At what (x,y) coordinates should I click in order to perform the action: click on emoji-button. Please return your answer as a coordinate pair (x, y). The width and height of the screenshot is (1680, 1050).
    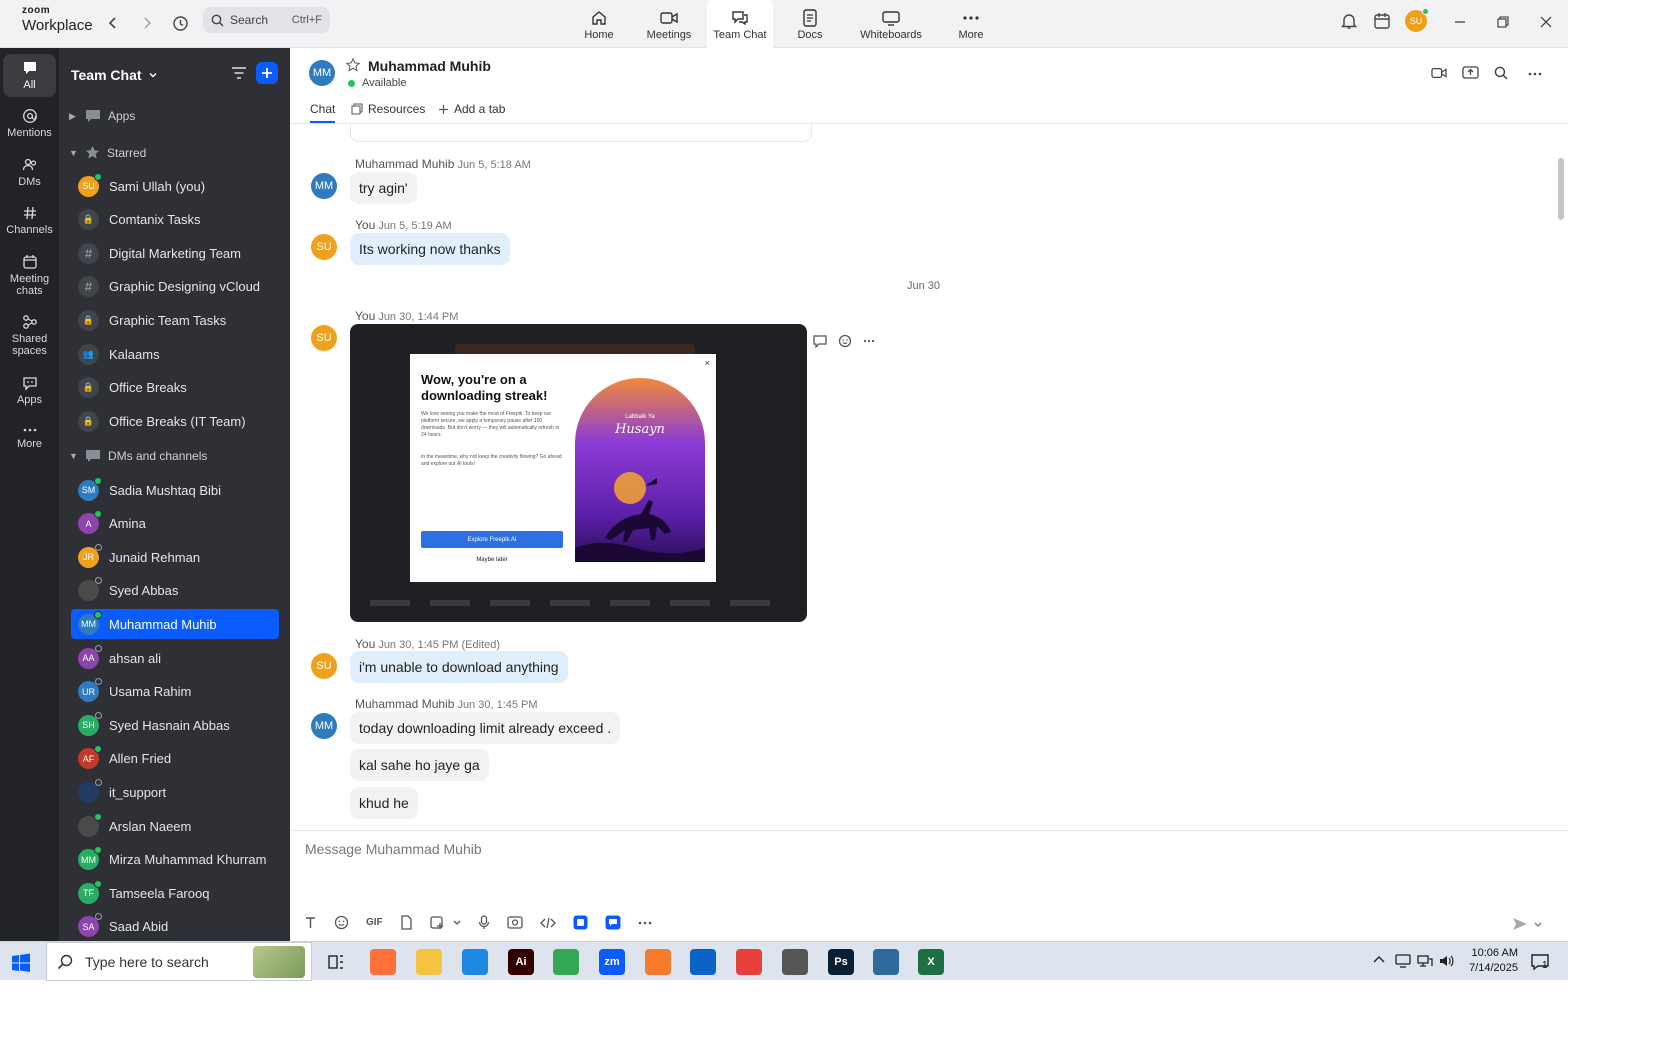
    Looking at the image, I should click on (341, 922).